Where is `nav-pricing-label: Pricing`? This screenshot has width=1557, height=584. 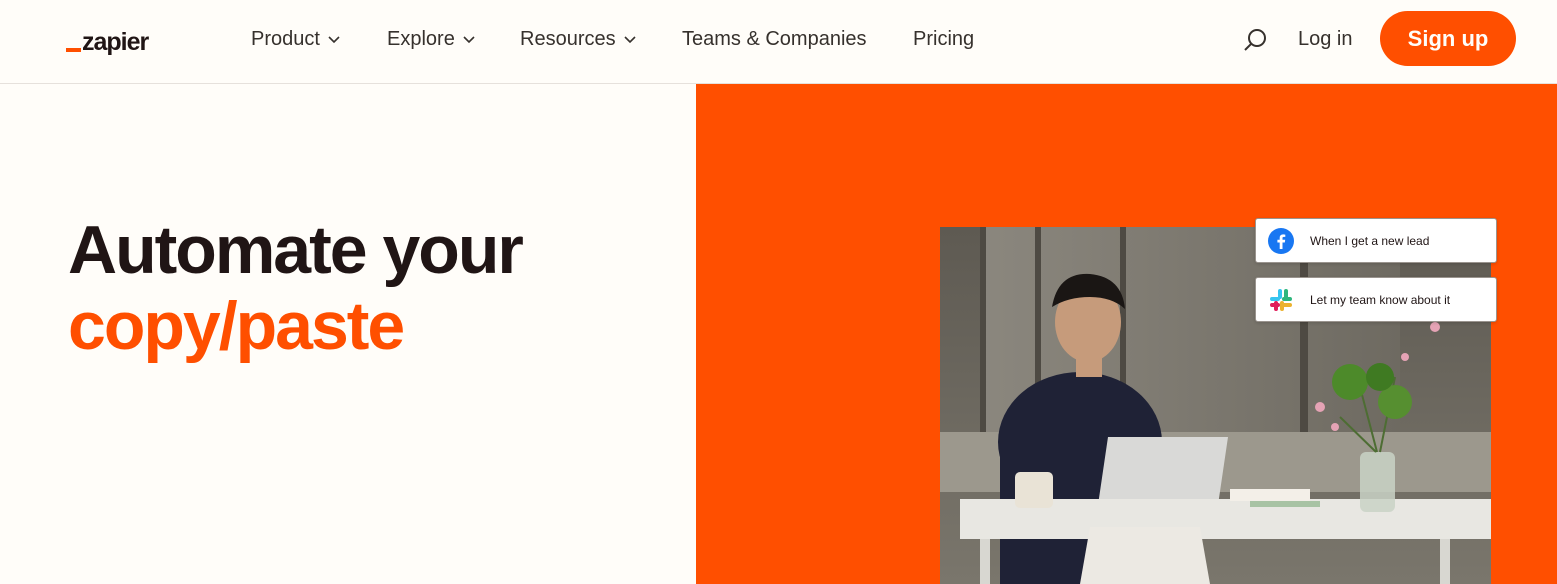
nav-pricing-label: Pricing is located at coordinates (944, 38).